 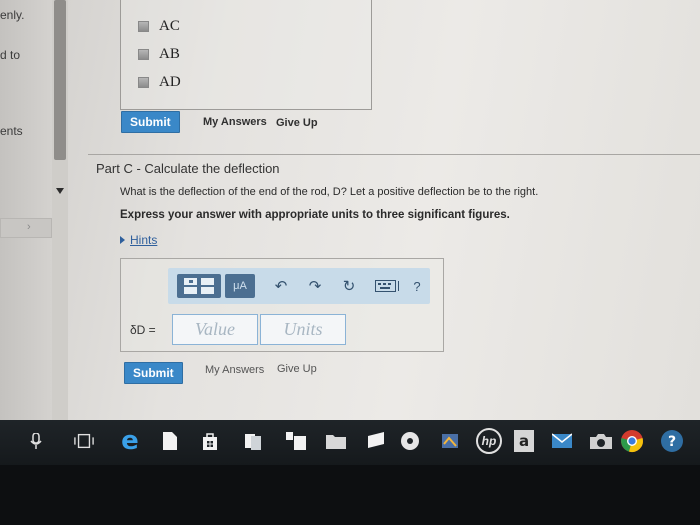 I want to click on part-b-give-up-link: Give Up, so click(x=297, y=123).